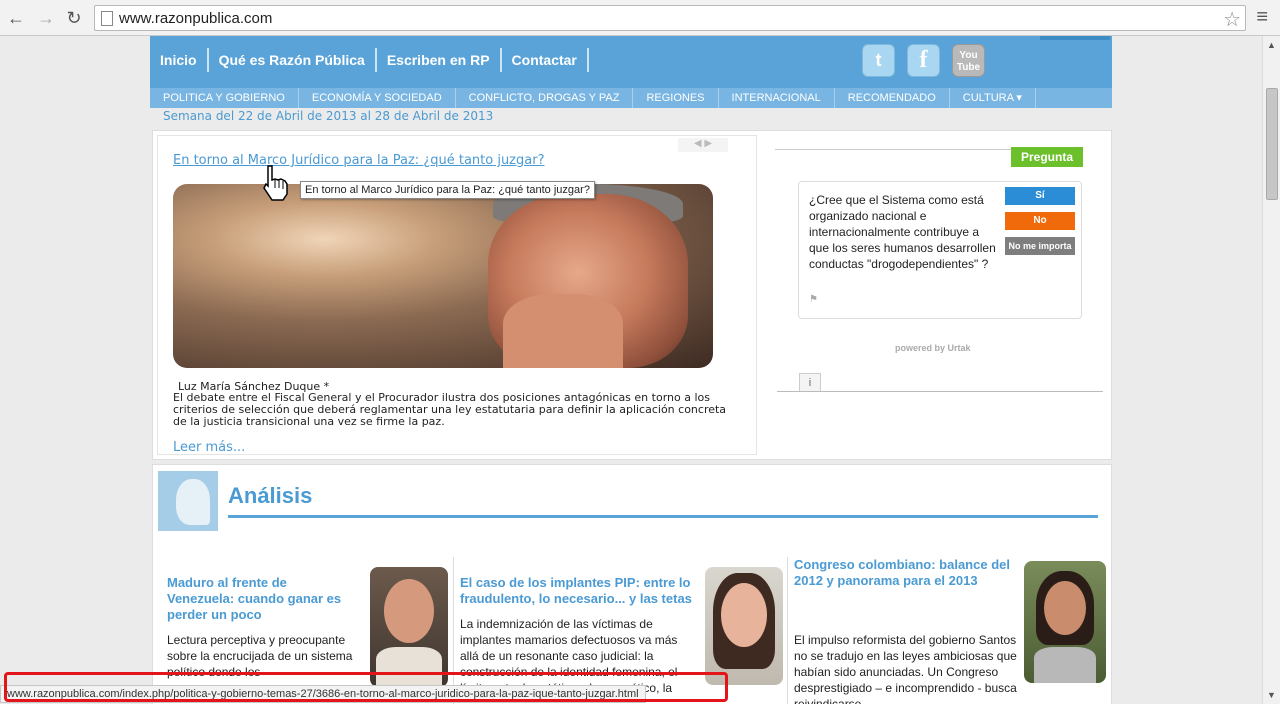 This screenshot has height=704, width=1280. Describe the element at coordinates (1271, 45) in the screenshot. I see `scroll-up-icon: ▲` at that location.